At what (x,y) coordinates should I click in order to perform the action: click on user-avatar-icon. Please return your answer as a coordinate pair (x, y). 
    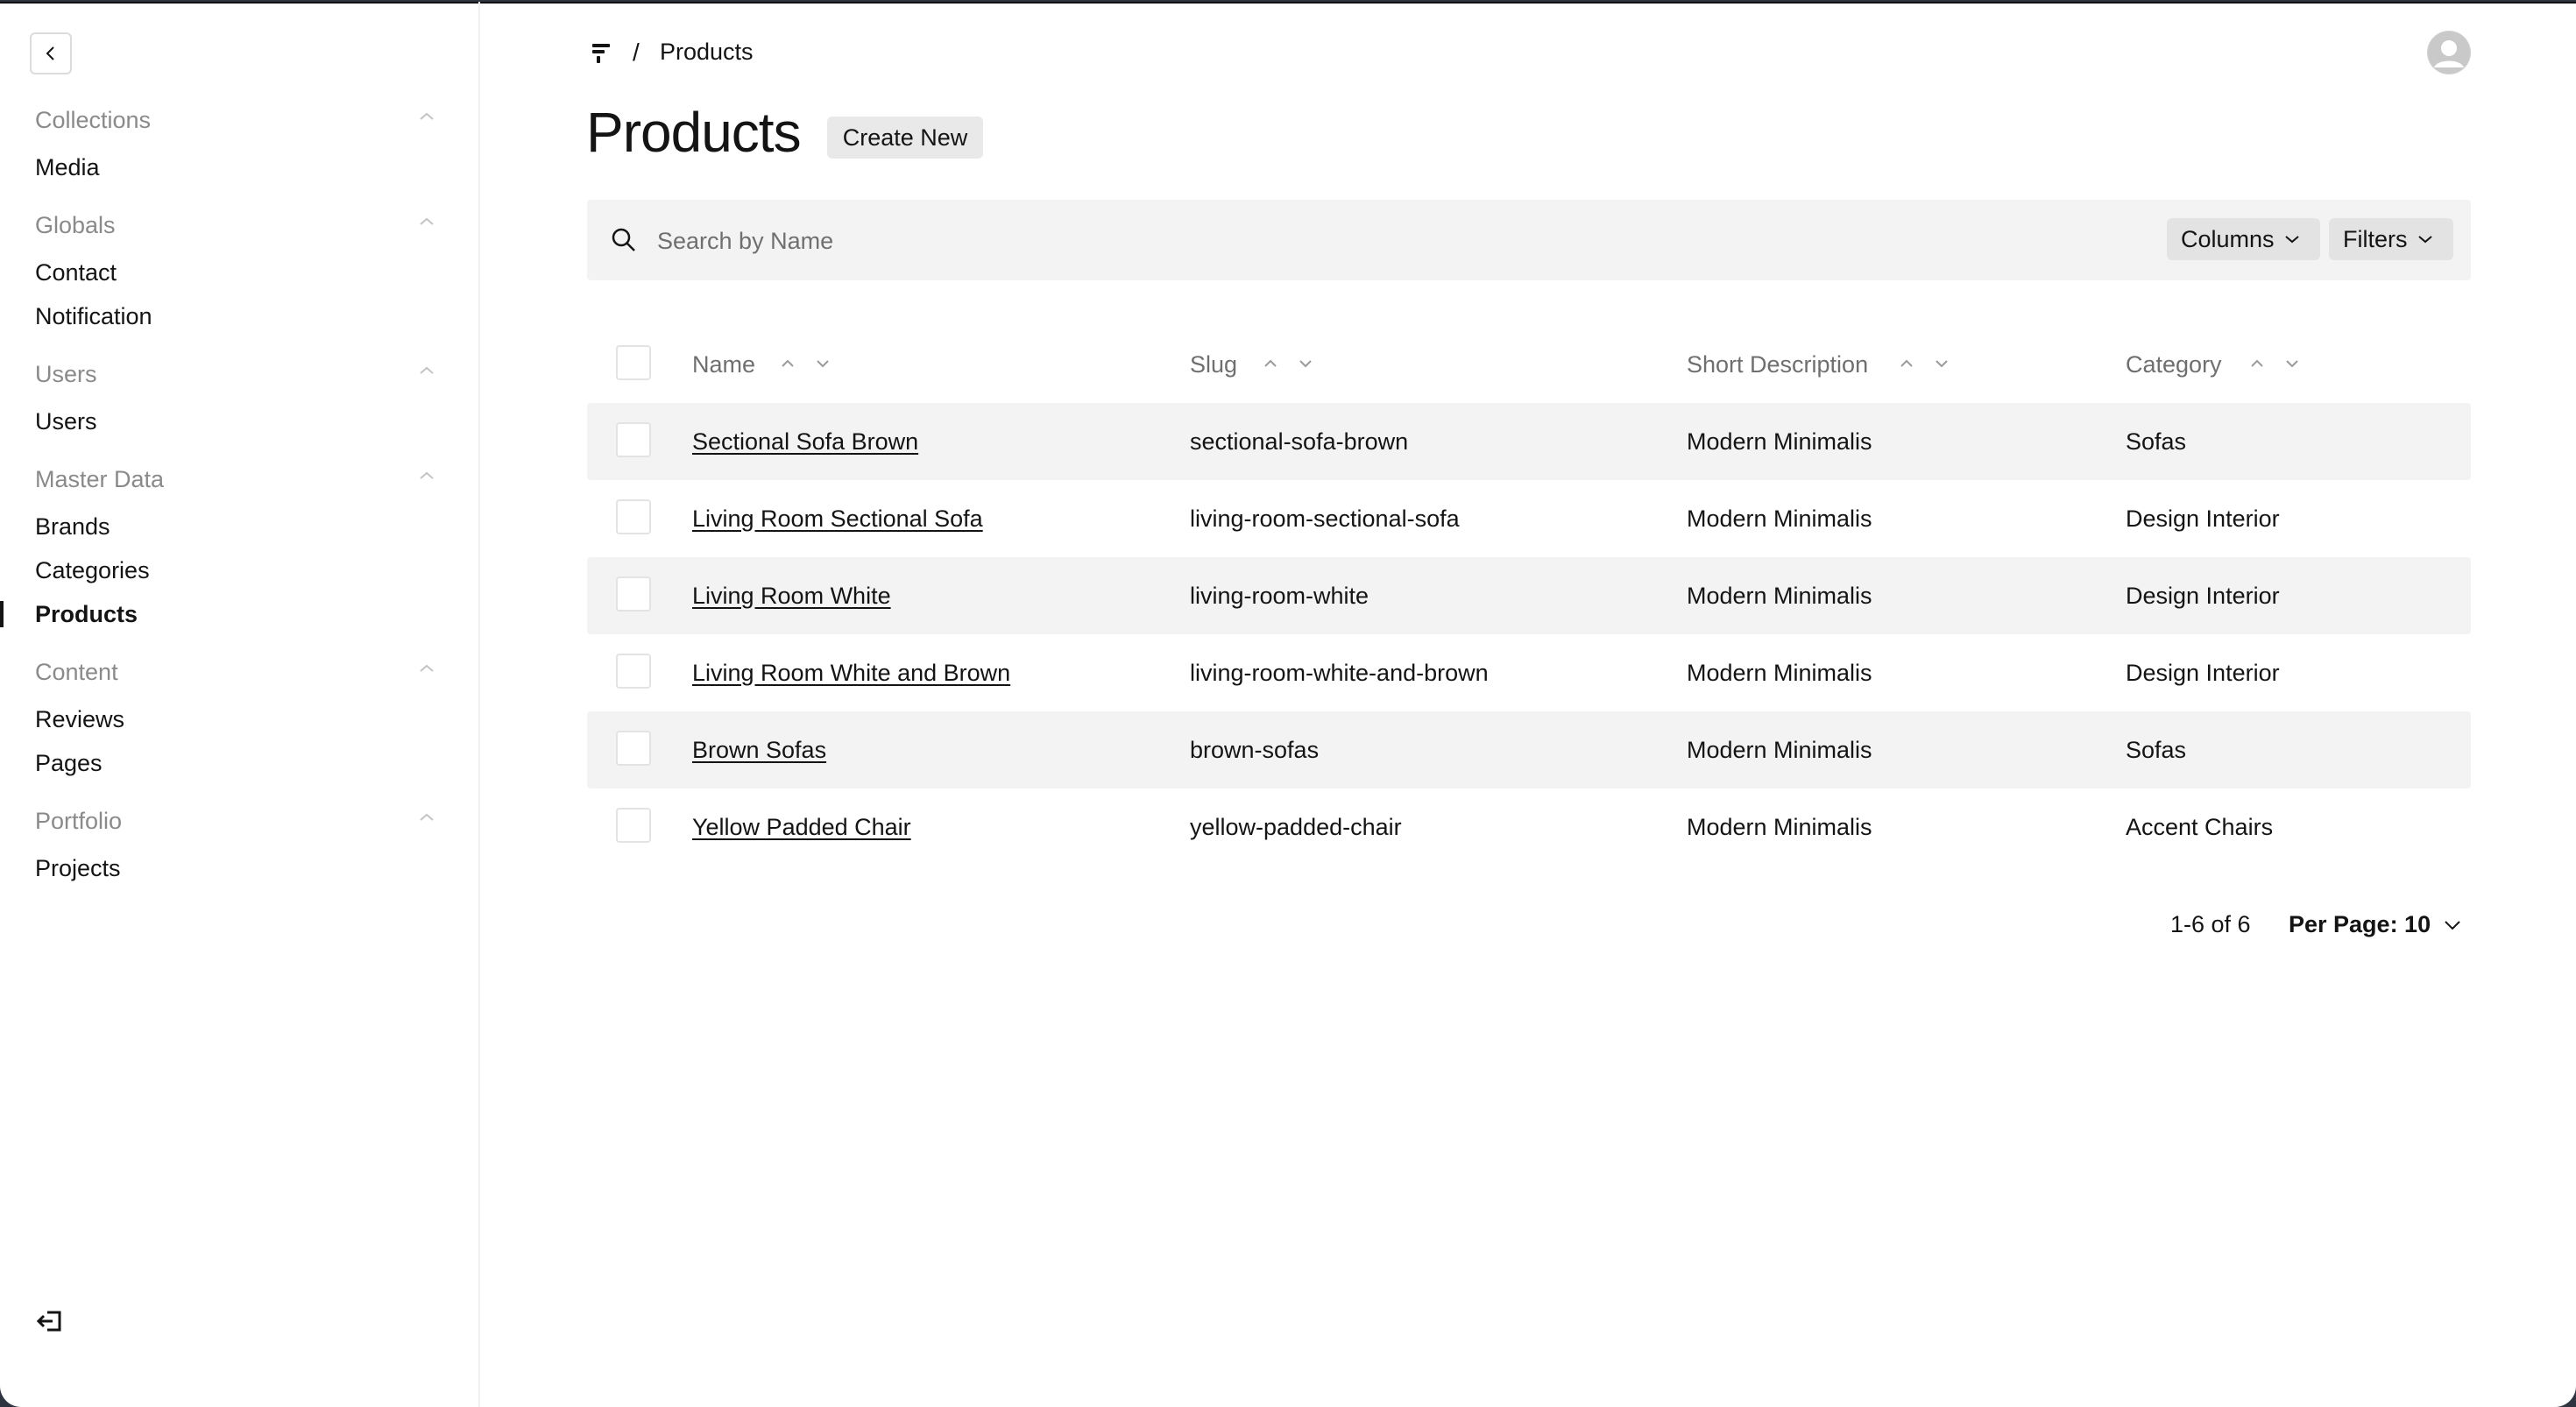
    Looking at the image, I should click on (2449, 53).